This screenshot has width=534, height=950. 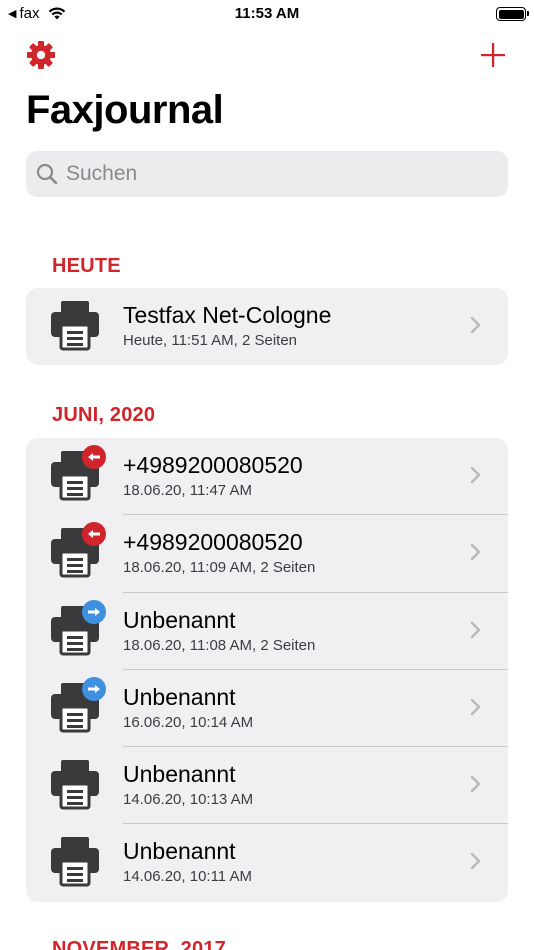 I want to click on fax-row: +4989200080520 18.06.20, 11:47 AM, so click(x=267, y=477).